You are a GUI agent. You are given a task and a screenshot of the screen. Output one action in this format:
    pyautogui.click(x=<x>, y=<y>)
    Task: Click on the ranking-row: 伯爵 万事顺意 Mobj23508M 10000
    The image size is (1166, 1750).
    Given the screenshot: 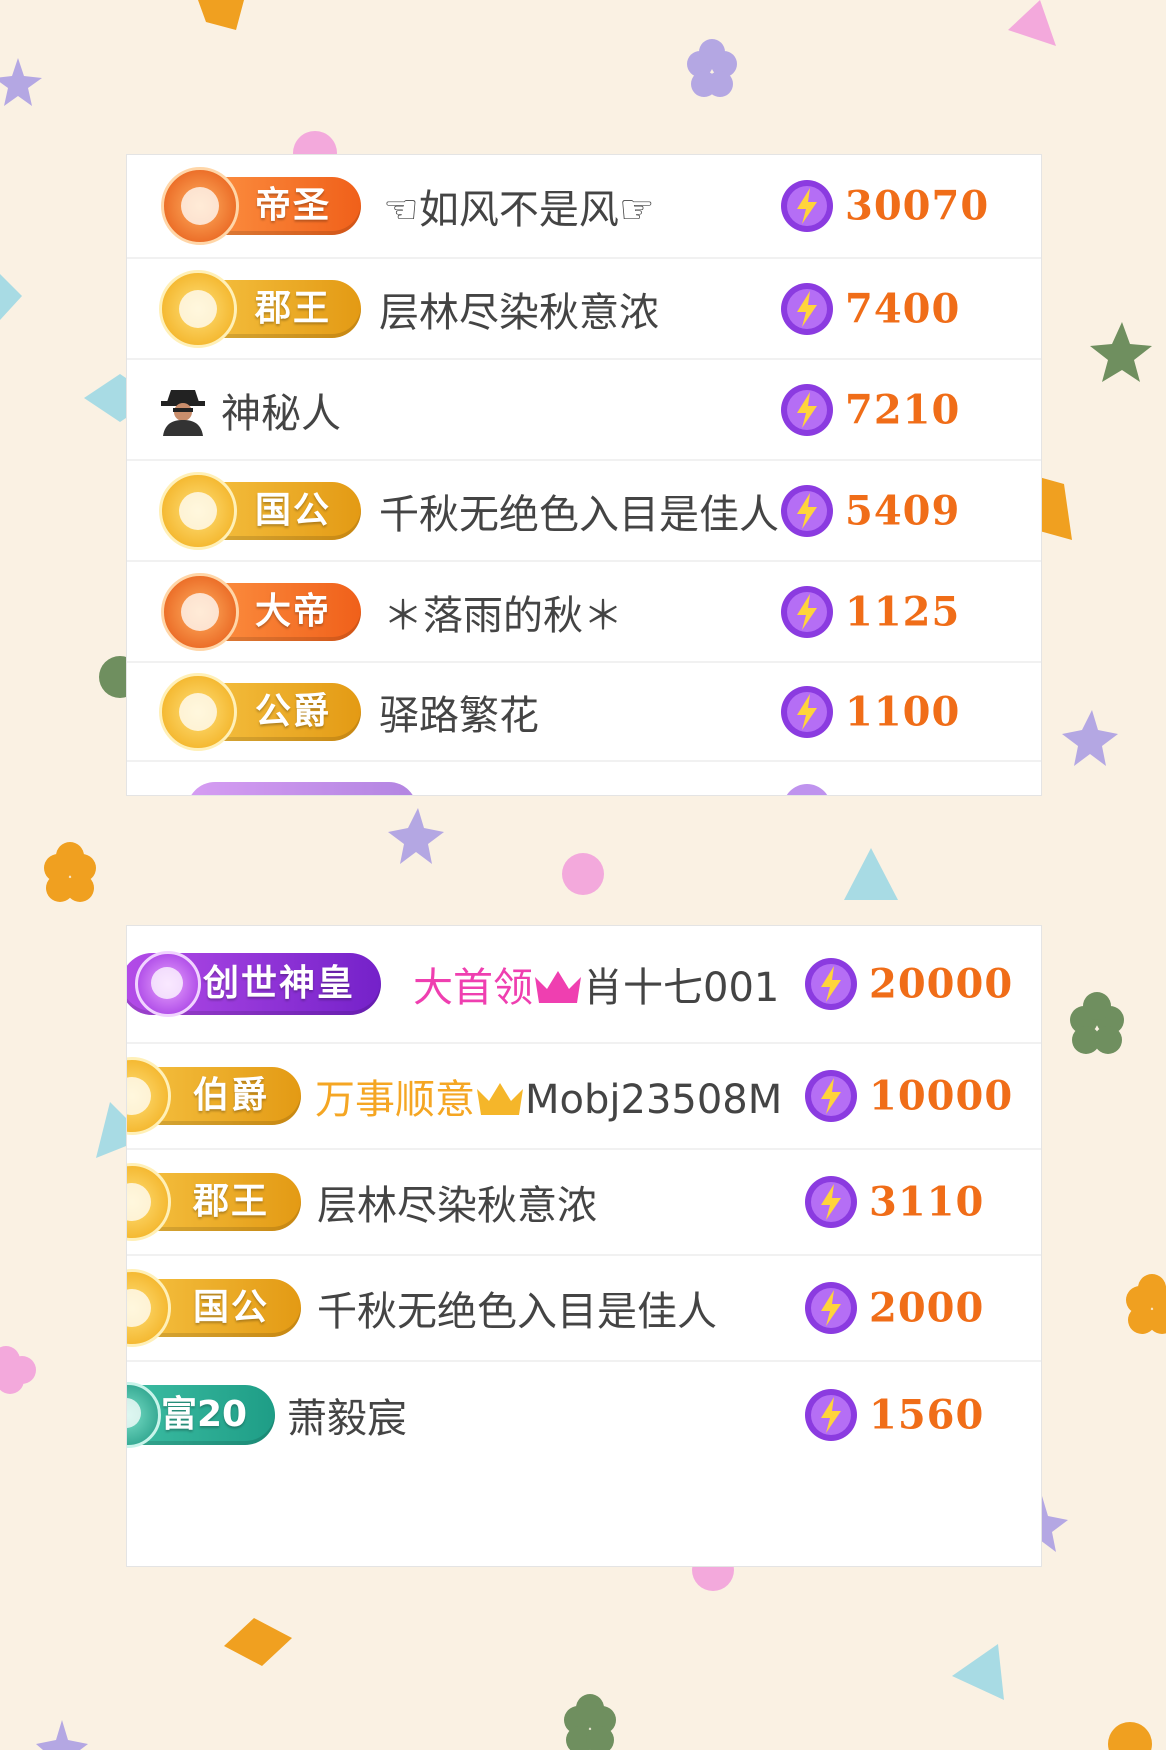 What is the action you would take?
    pyautogui.click(x=584, y=1097)
    